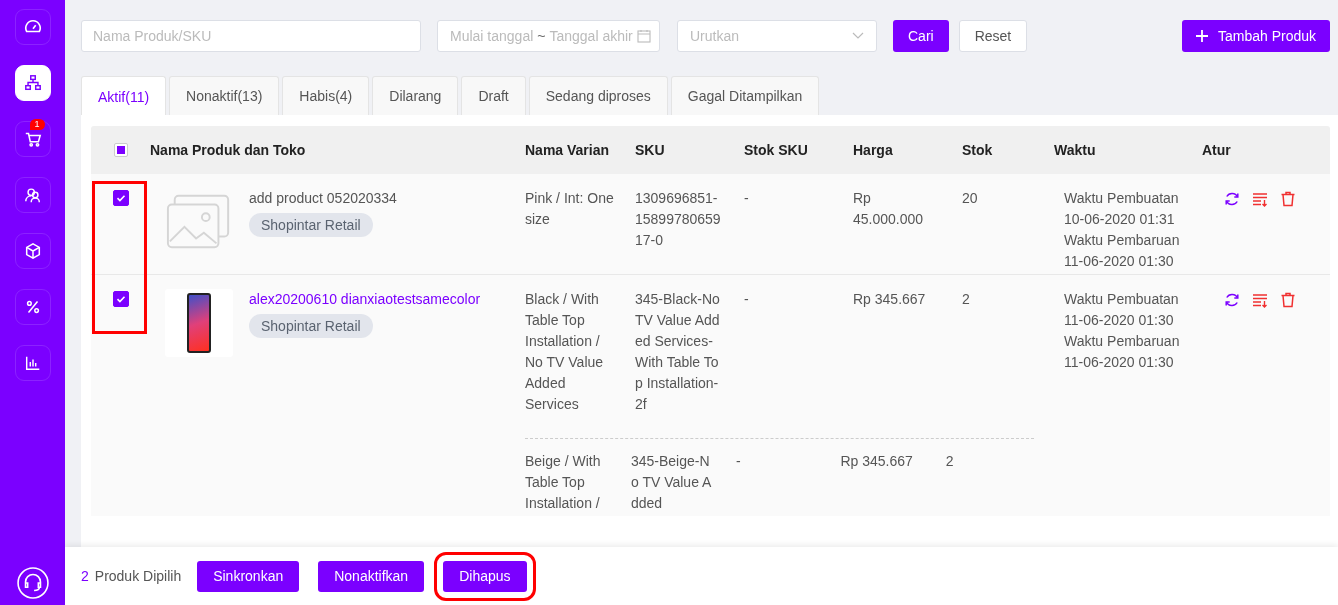  I want to click on tab: Aktif(11), so click(124, 96).